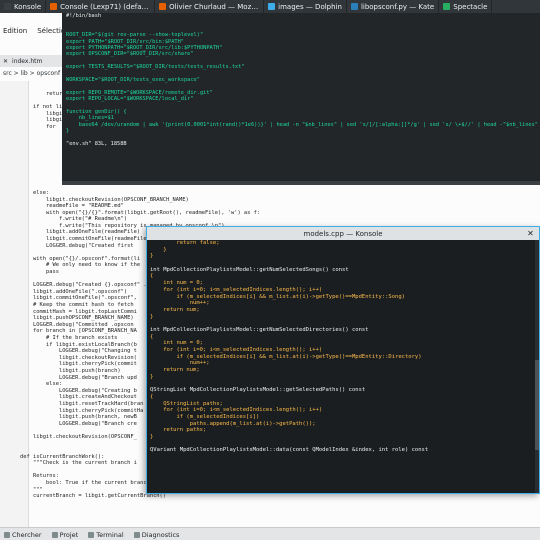  Describe the element at coordinates (537, 405) in the screenshot. I see `scrollbar-thumb` at that location.